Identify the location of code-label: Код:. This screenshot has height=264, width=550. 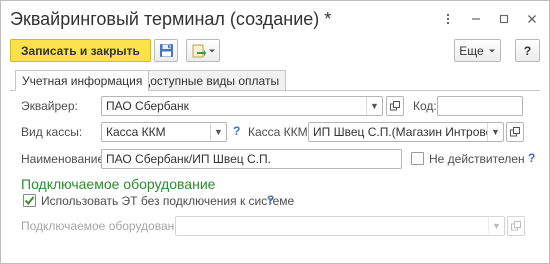
(425, 106).